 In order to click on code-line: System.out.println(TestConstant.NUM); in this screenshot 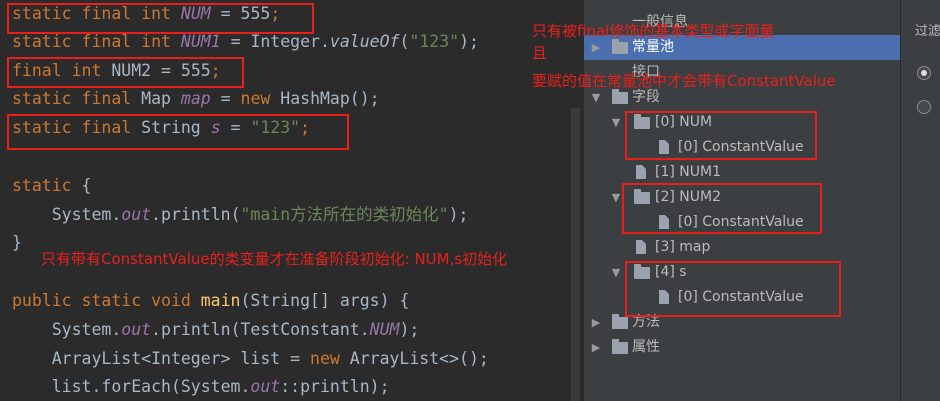, I will do `click(216, 330)`.